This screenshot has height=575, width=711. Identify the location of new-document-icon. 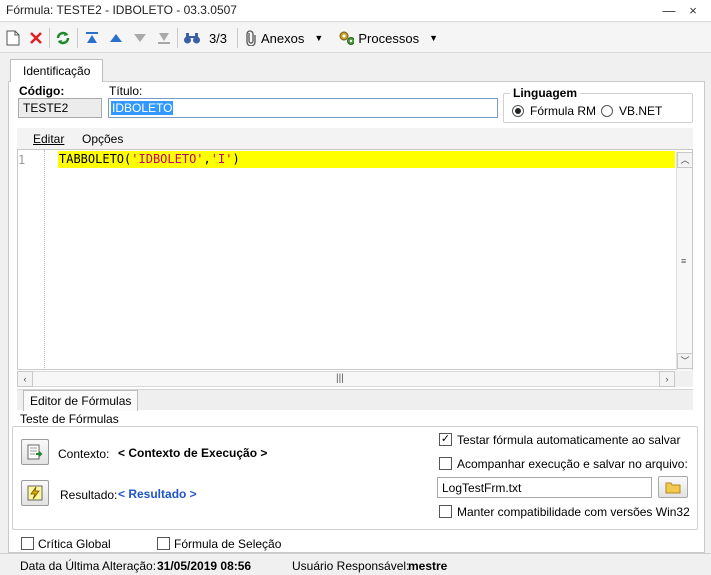
(13, 38).